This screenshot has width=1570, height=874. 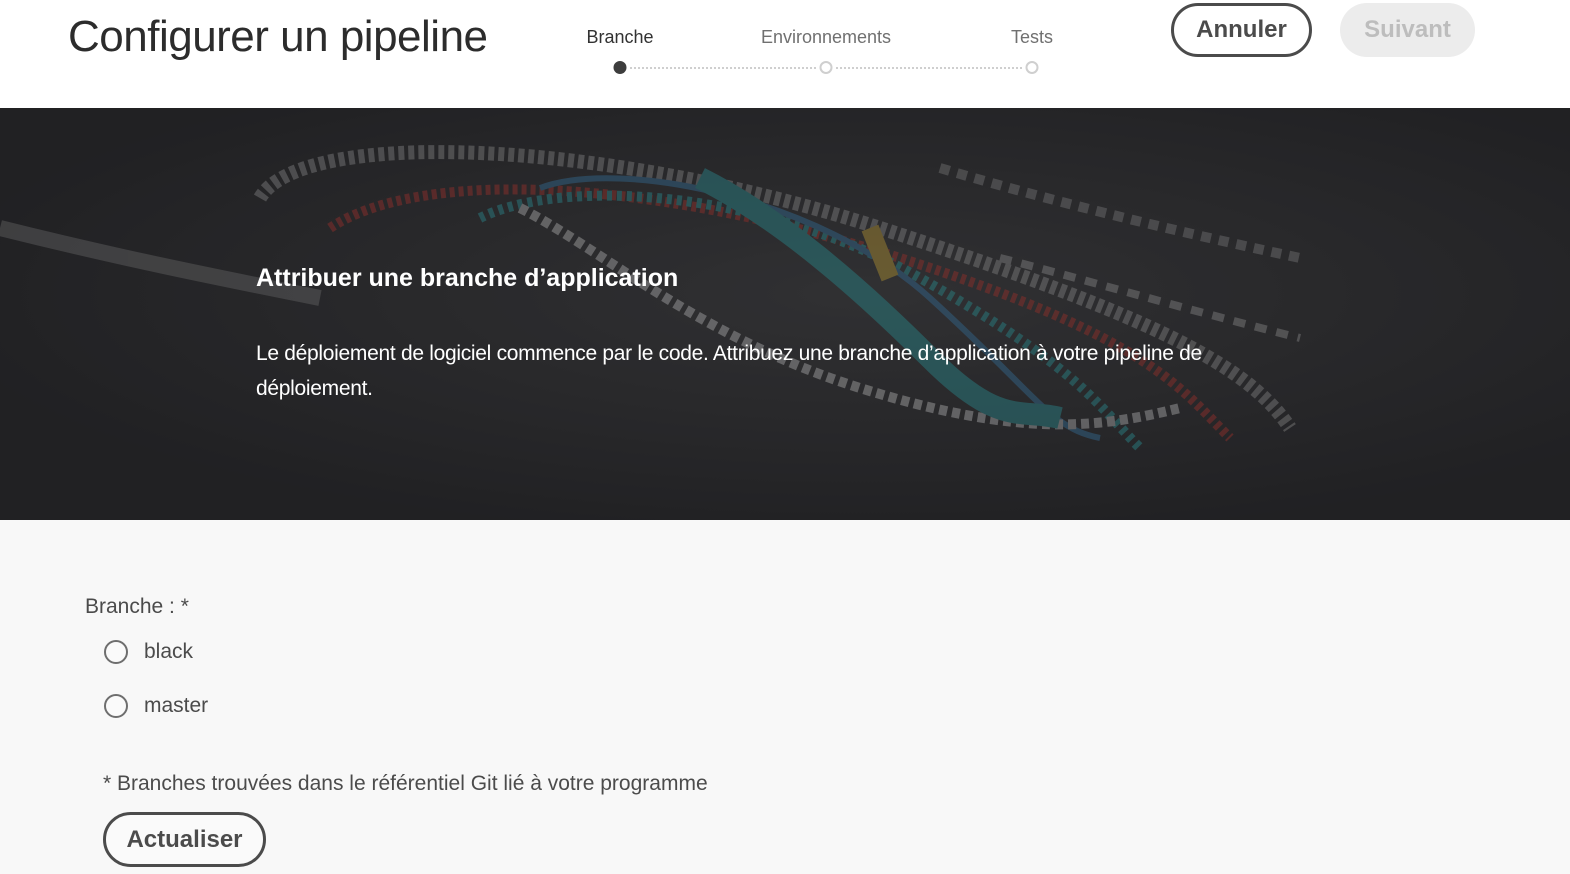 I want to click on radio-option-master: master, so click(x=156, y=706).